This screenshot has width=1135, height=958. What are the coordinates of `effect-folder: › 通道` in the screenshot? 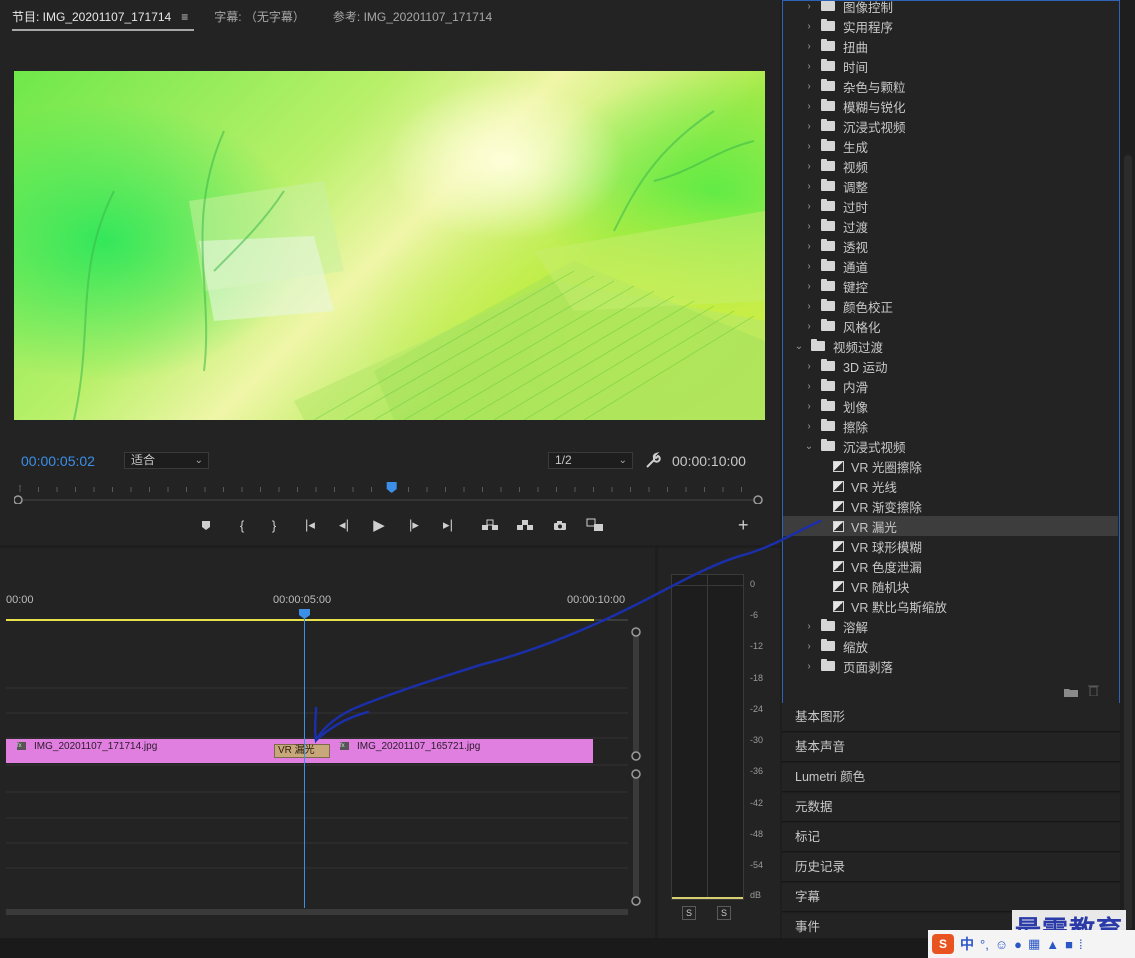 It's located at (950, 266).